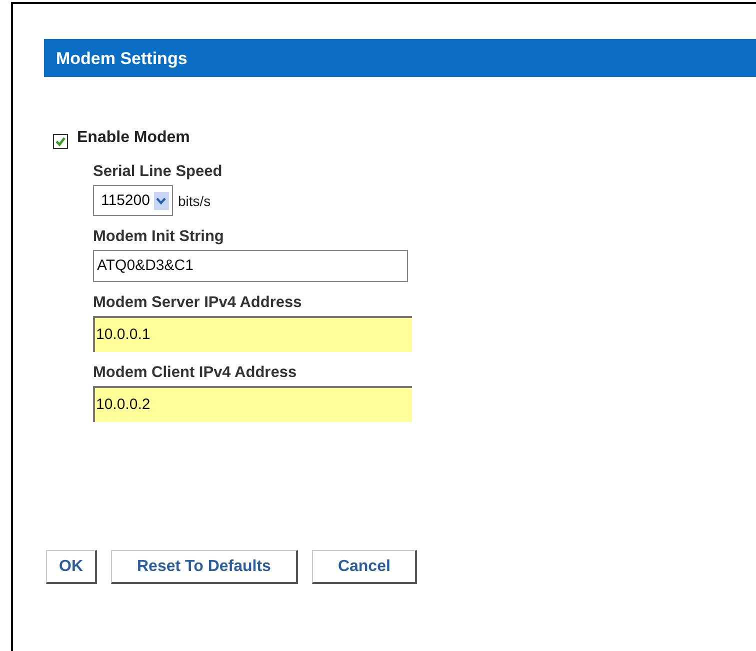 This screenshot has width=756, height=651. What do you see at coordinates (195, 373) in the screenshot?
I see `field-label: Modem Client IPv4 Address` at bounding box center [195, 373].